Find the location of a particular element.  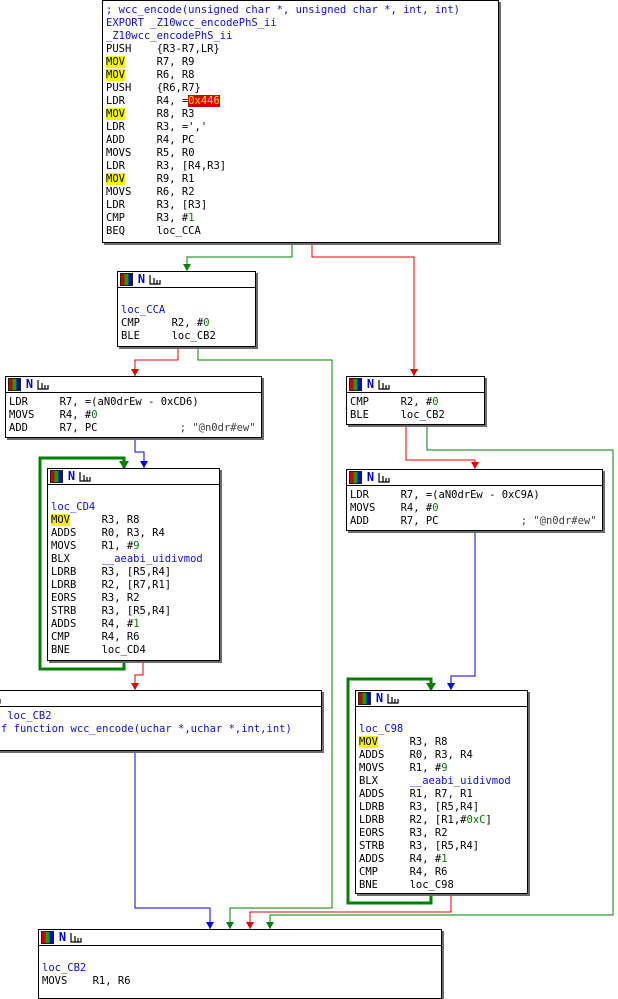

asm-line: loc_C98 is located at coordinates (441, 729).